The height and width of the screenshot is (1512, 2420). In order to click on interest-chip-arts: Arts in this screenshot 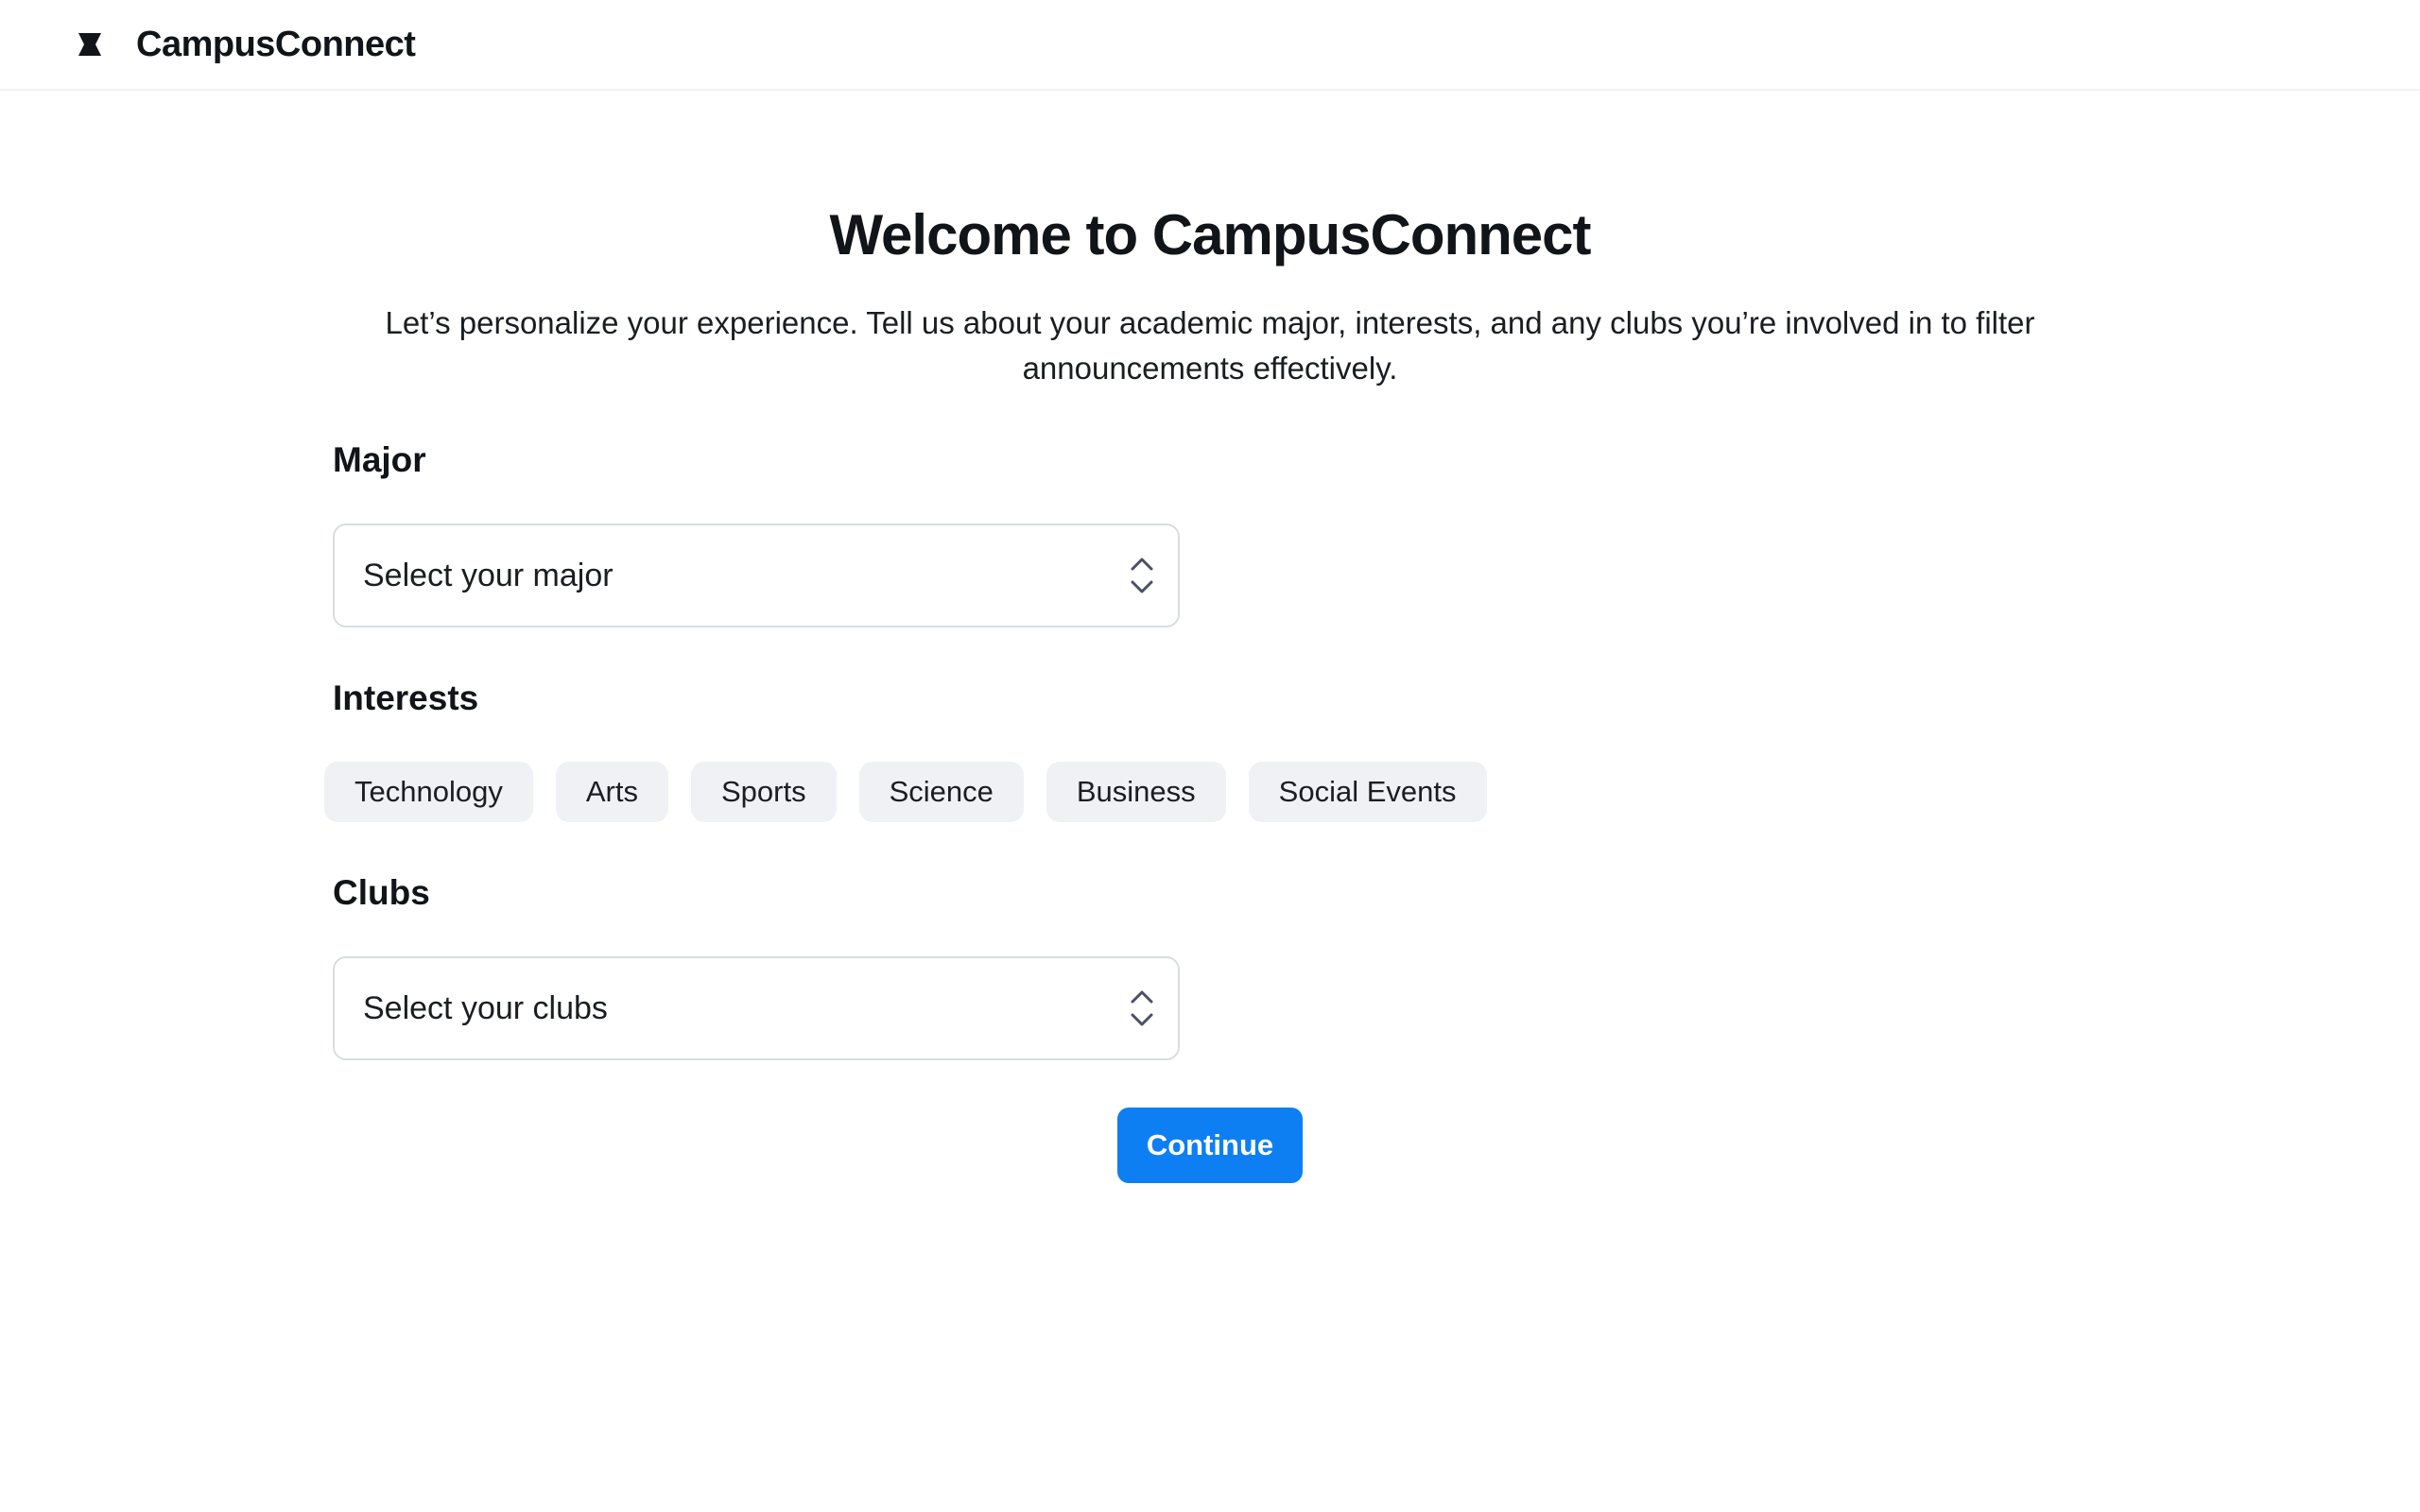, I will do `click(611, 792)`.